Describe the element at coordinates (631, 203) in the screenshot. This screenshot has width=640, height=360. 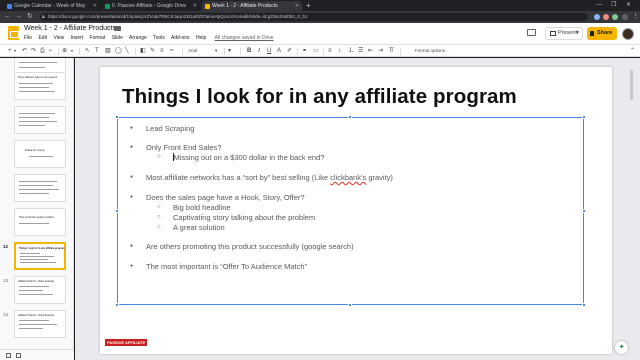
I see `vertical-scrollbar` at that location.